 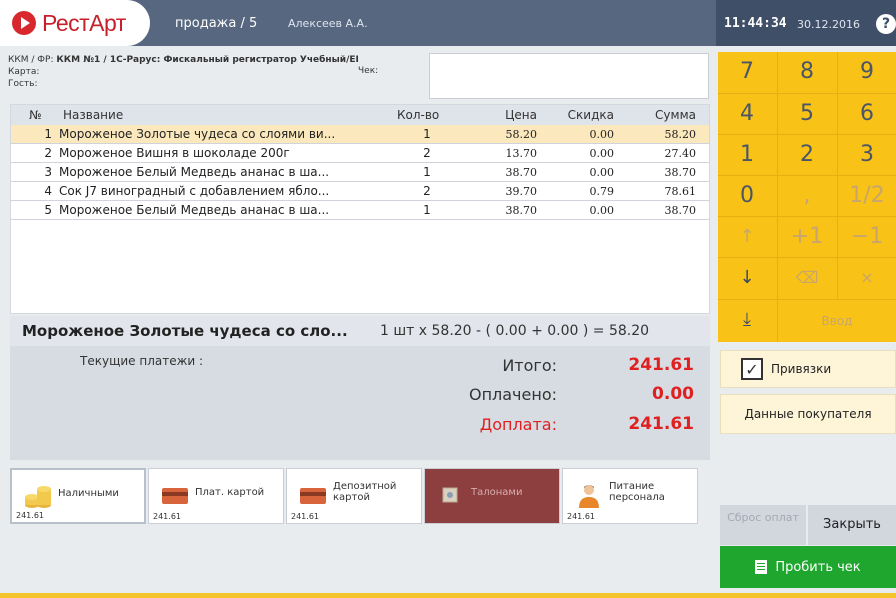 What do you see at coordinates (427, 153) in the screenshot?
I see `row-qty: 2` at bounding box center [427, 153].